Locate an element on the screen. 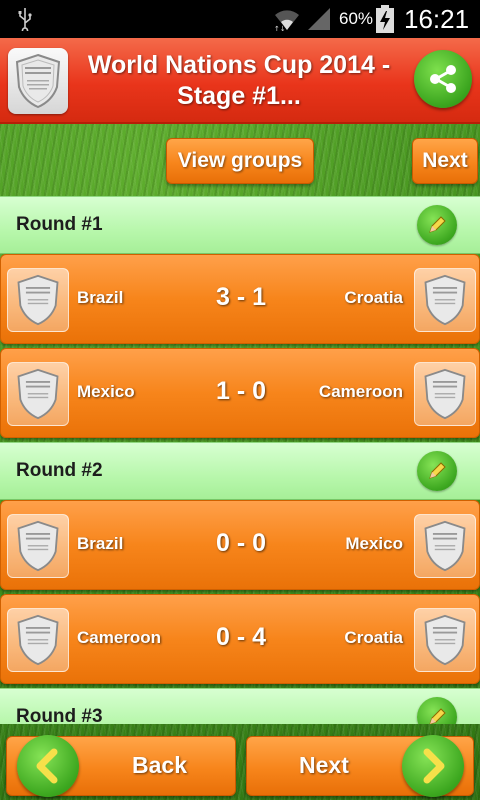 The height and width of the screenshot is (800, 480). round-label: Round #2 is located at coordinates (59, 470).